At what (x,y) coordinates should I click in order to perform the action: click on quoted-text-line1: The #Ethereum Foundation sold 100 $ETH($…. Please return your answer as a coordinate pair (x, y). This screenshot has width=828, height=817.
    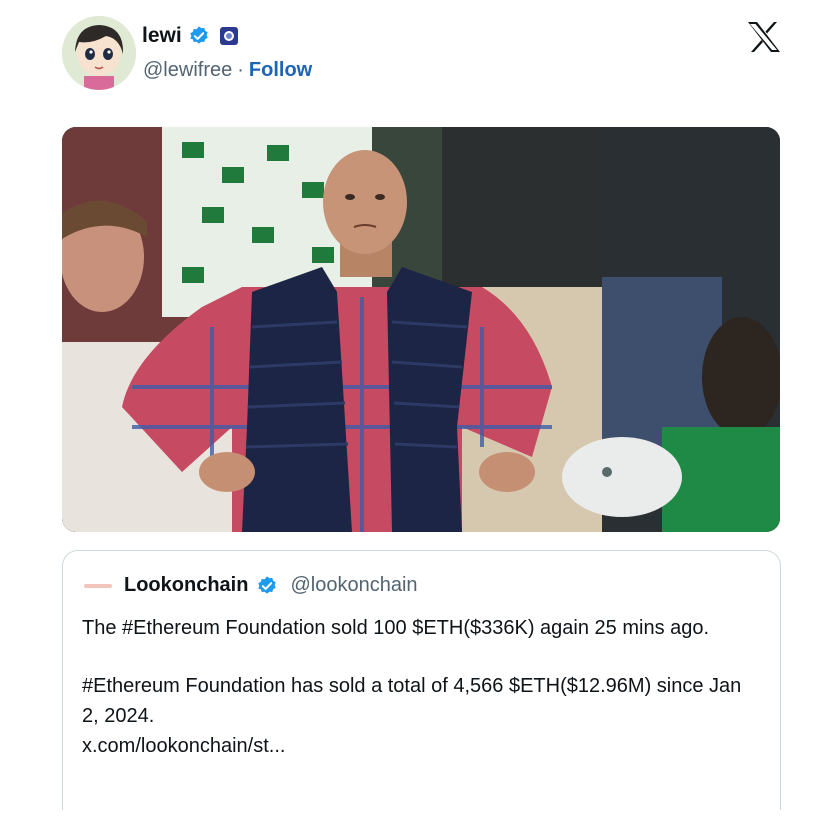
    Looking at the image, I should click on (396, 628).